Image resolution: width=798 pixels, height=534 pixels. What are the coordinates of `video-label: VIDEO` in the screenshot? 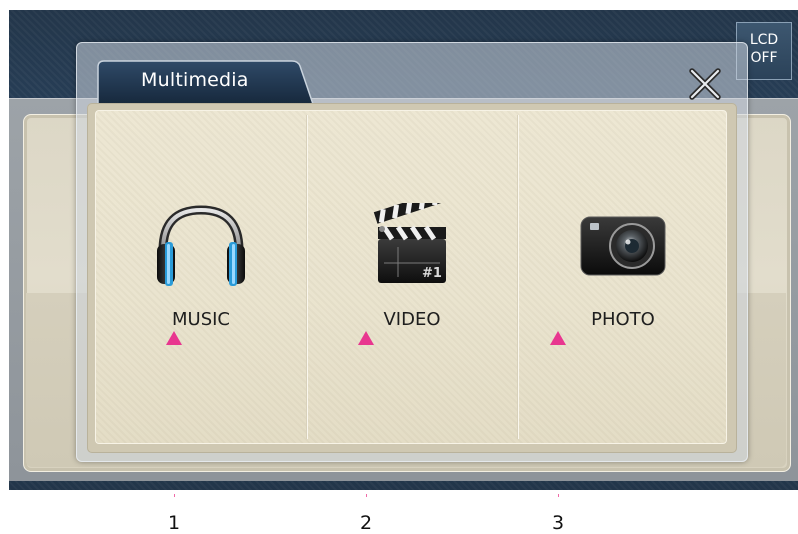 It's located at (412, 319).